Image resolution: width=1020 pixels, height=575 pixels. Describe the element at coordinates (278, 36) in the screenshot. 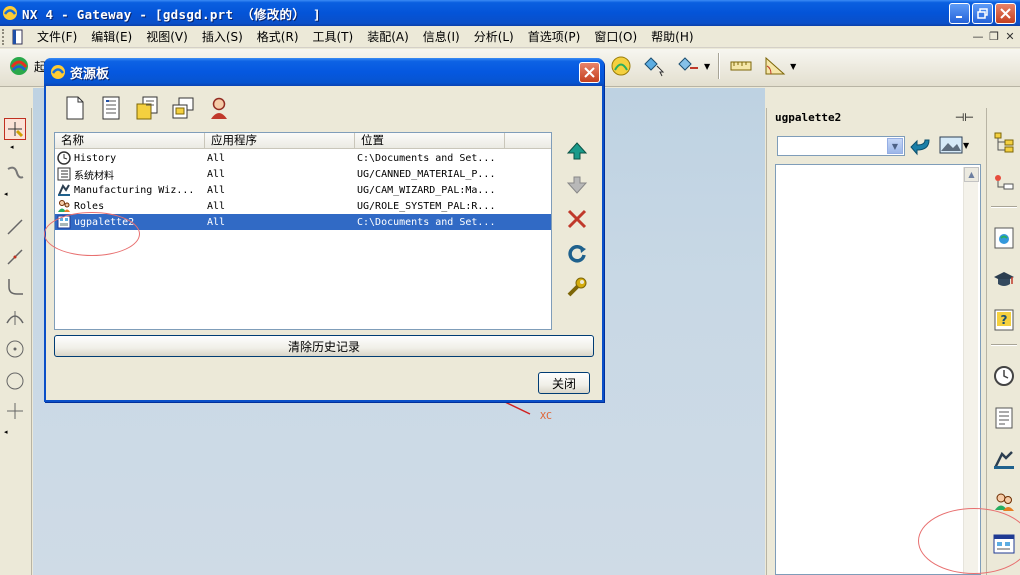

I see `menu-format: 格式(R)` at that location.